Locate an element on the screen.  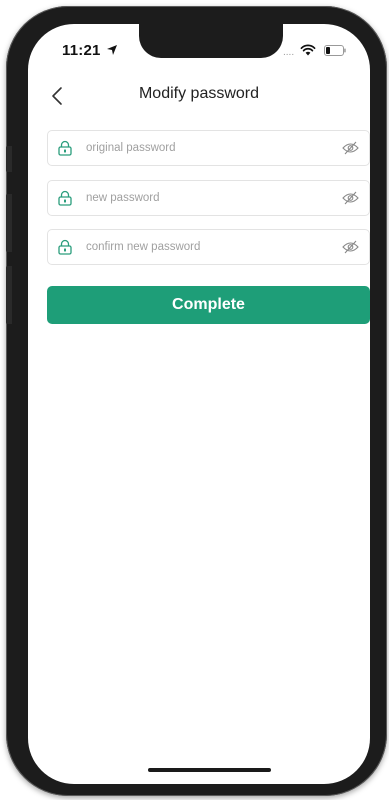
battery-icon is located at coordinates (335, 50).